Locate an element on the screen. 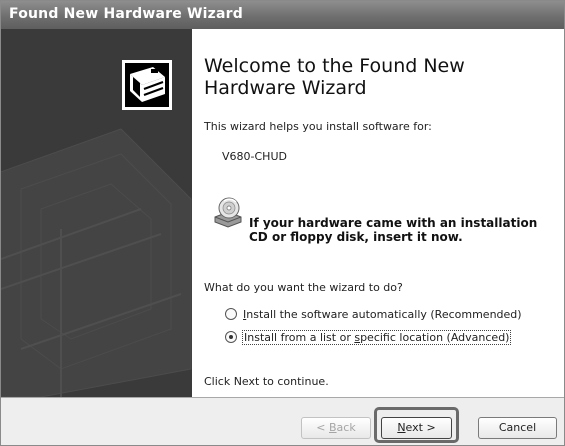  cancel-button: Cancel is located at coordinates (517, 428).